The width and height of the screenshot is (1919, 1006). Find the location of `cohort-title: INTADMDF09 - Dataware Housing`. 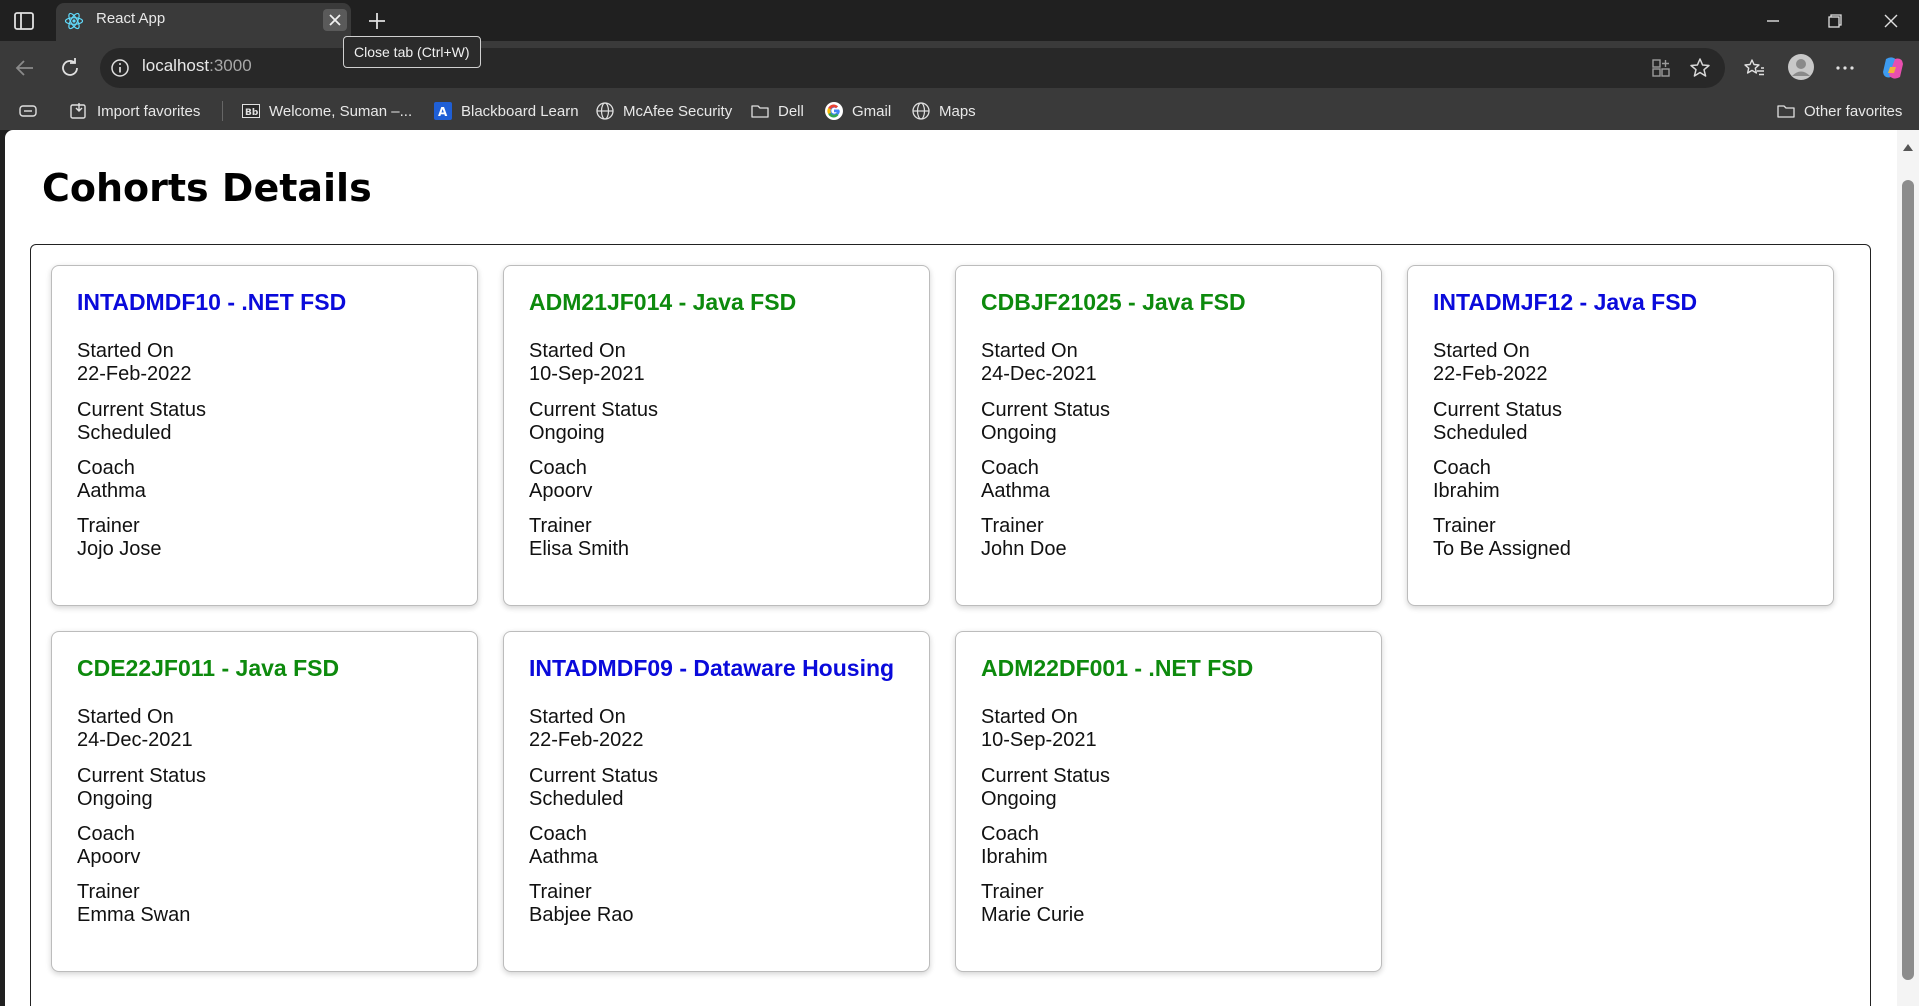

cohort-title: INTADMDF09 - Dataware Housing is located at coordinates (712, 668).